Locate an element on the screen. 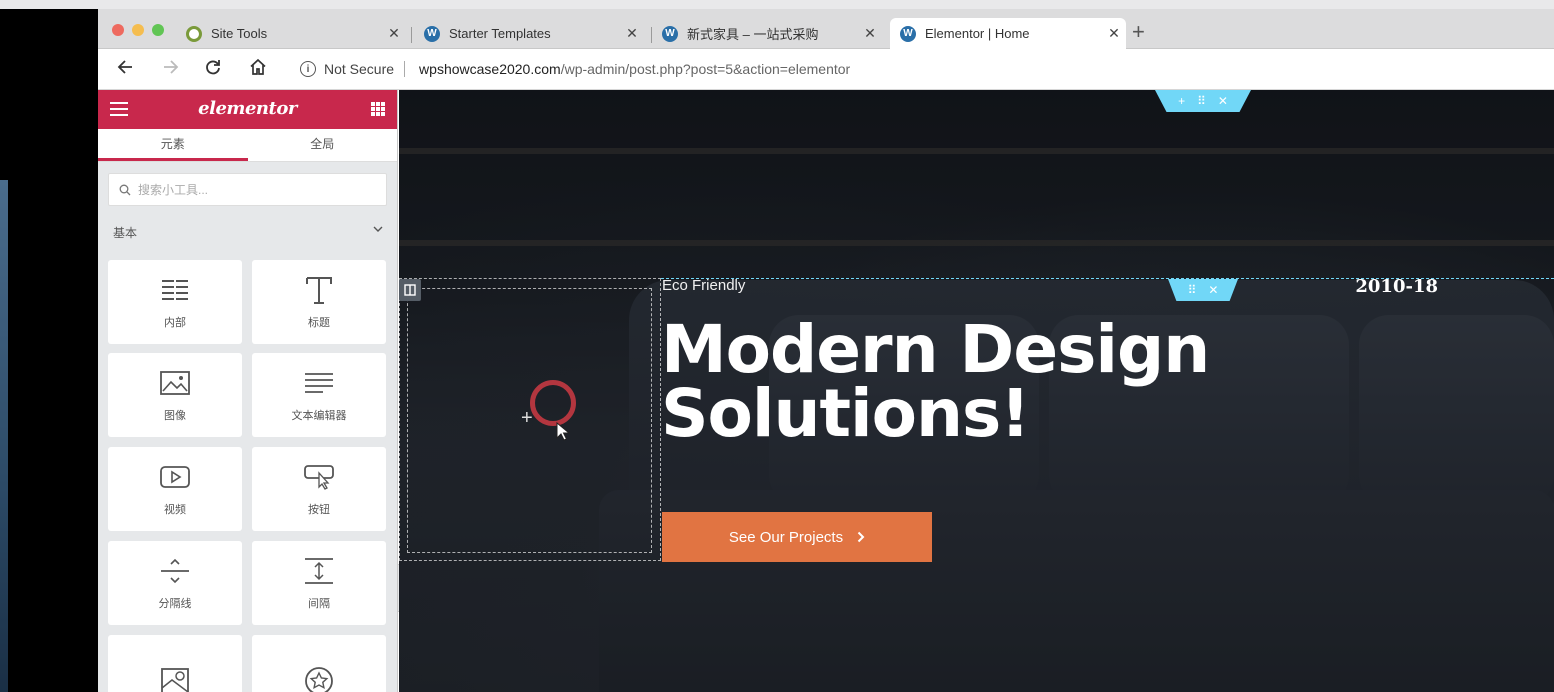 Image resolution: width=1554 pixels, height=692 pixels. year-text: 2010-18 is located at coordinates (1396, 286).